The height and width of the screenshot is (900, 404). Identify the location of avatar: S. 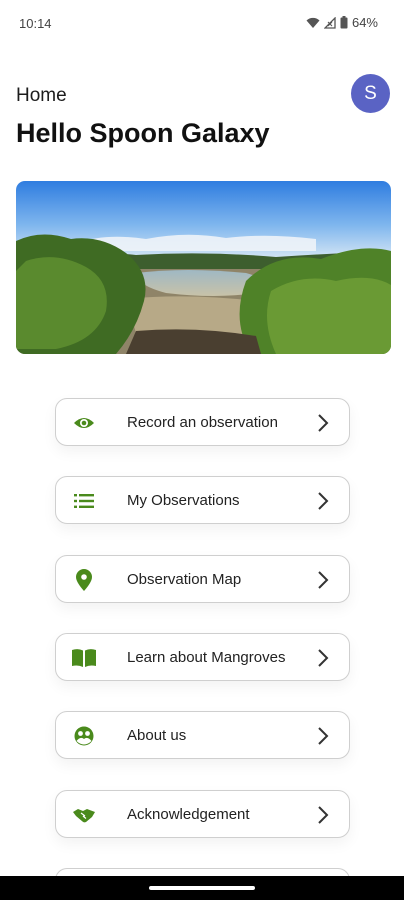
(370, 93).